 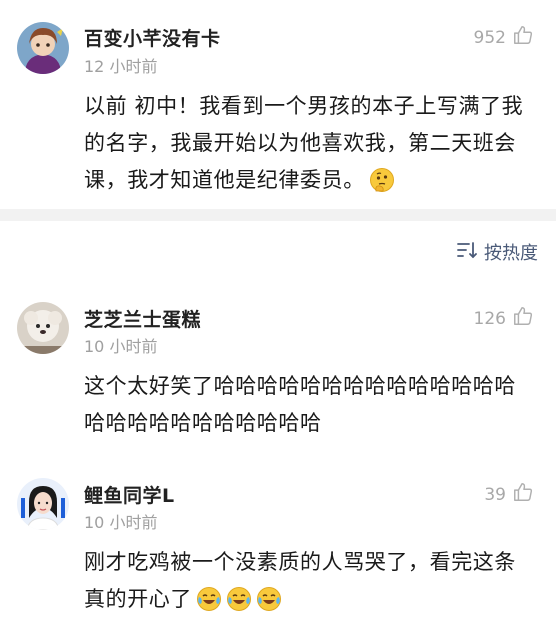 What do you see at coordinates (495, 494) in the screenshot?
I see `like-count: 39` at bounding box center [495, 494].